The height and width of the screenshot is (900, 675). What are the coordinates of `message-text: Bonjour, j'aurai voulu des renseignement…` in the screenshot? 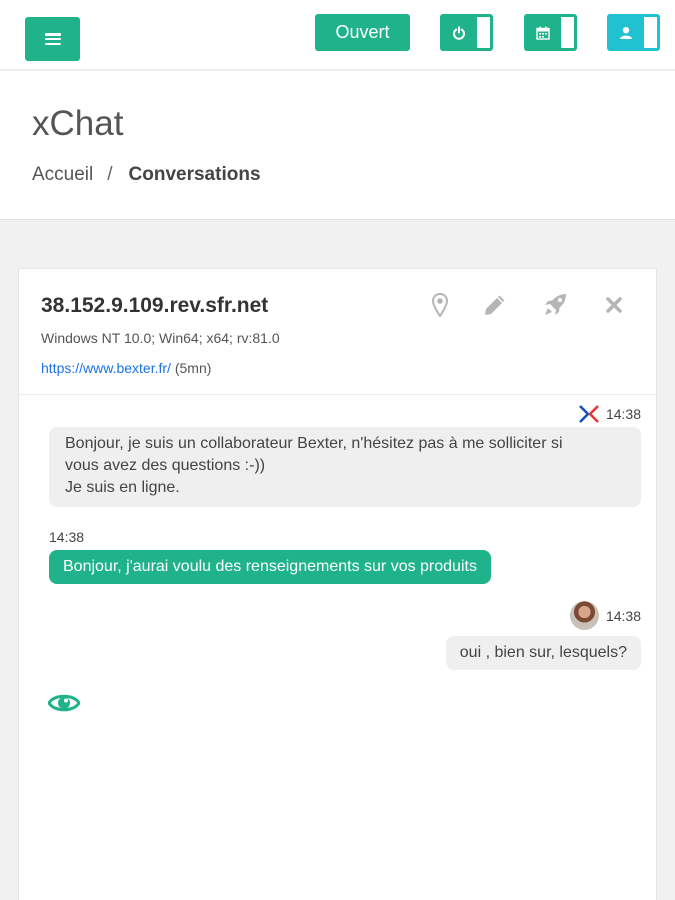 It's located at (270, 566).